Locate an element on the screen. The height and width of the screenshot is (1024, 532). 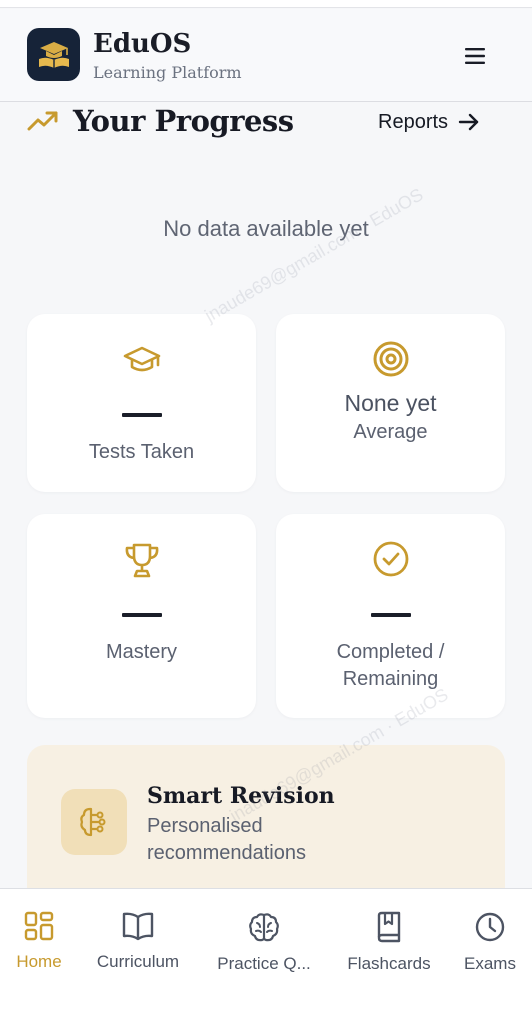
progress-title: Your Progress is located at coordinates (183, 121).